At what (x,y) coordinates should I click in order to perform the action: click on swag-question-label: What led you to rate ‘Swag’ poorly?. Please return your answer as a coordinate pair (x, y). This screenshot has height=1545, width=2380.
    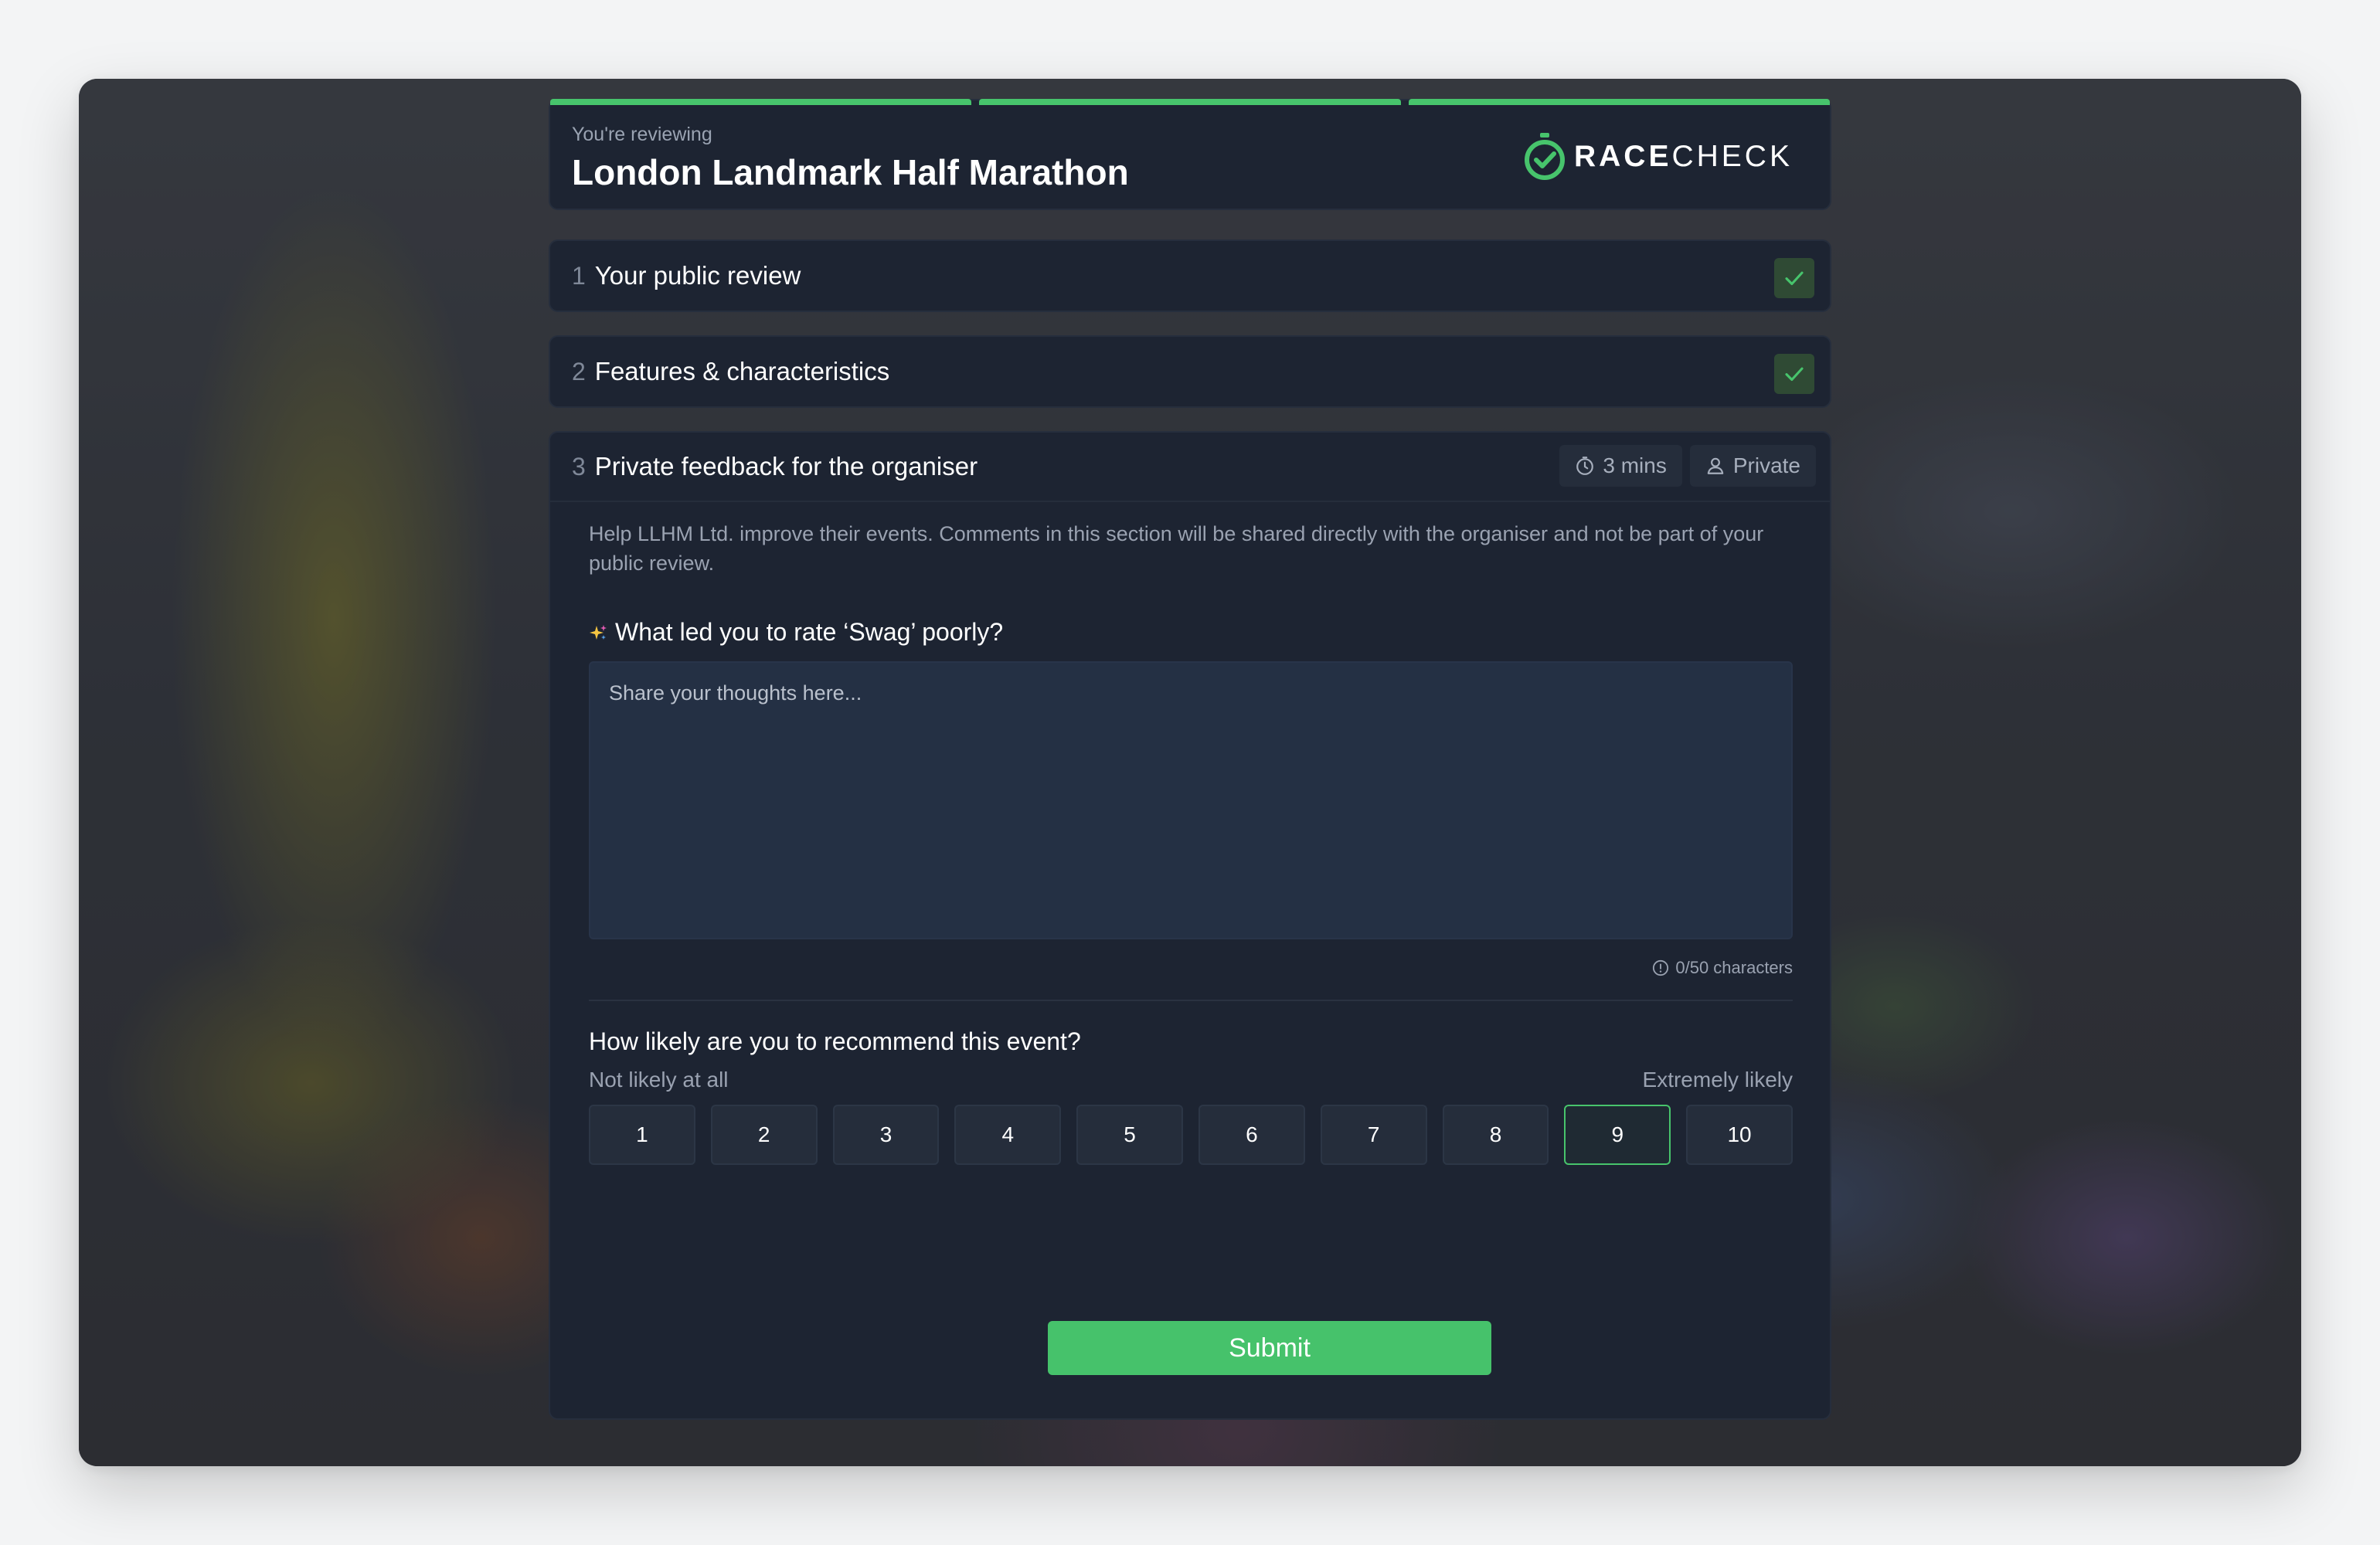
    Looking at the image, I should click on (810, 632).